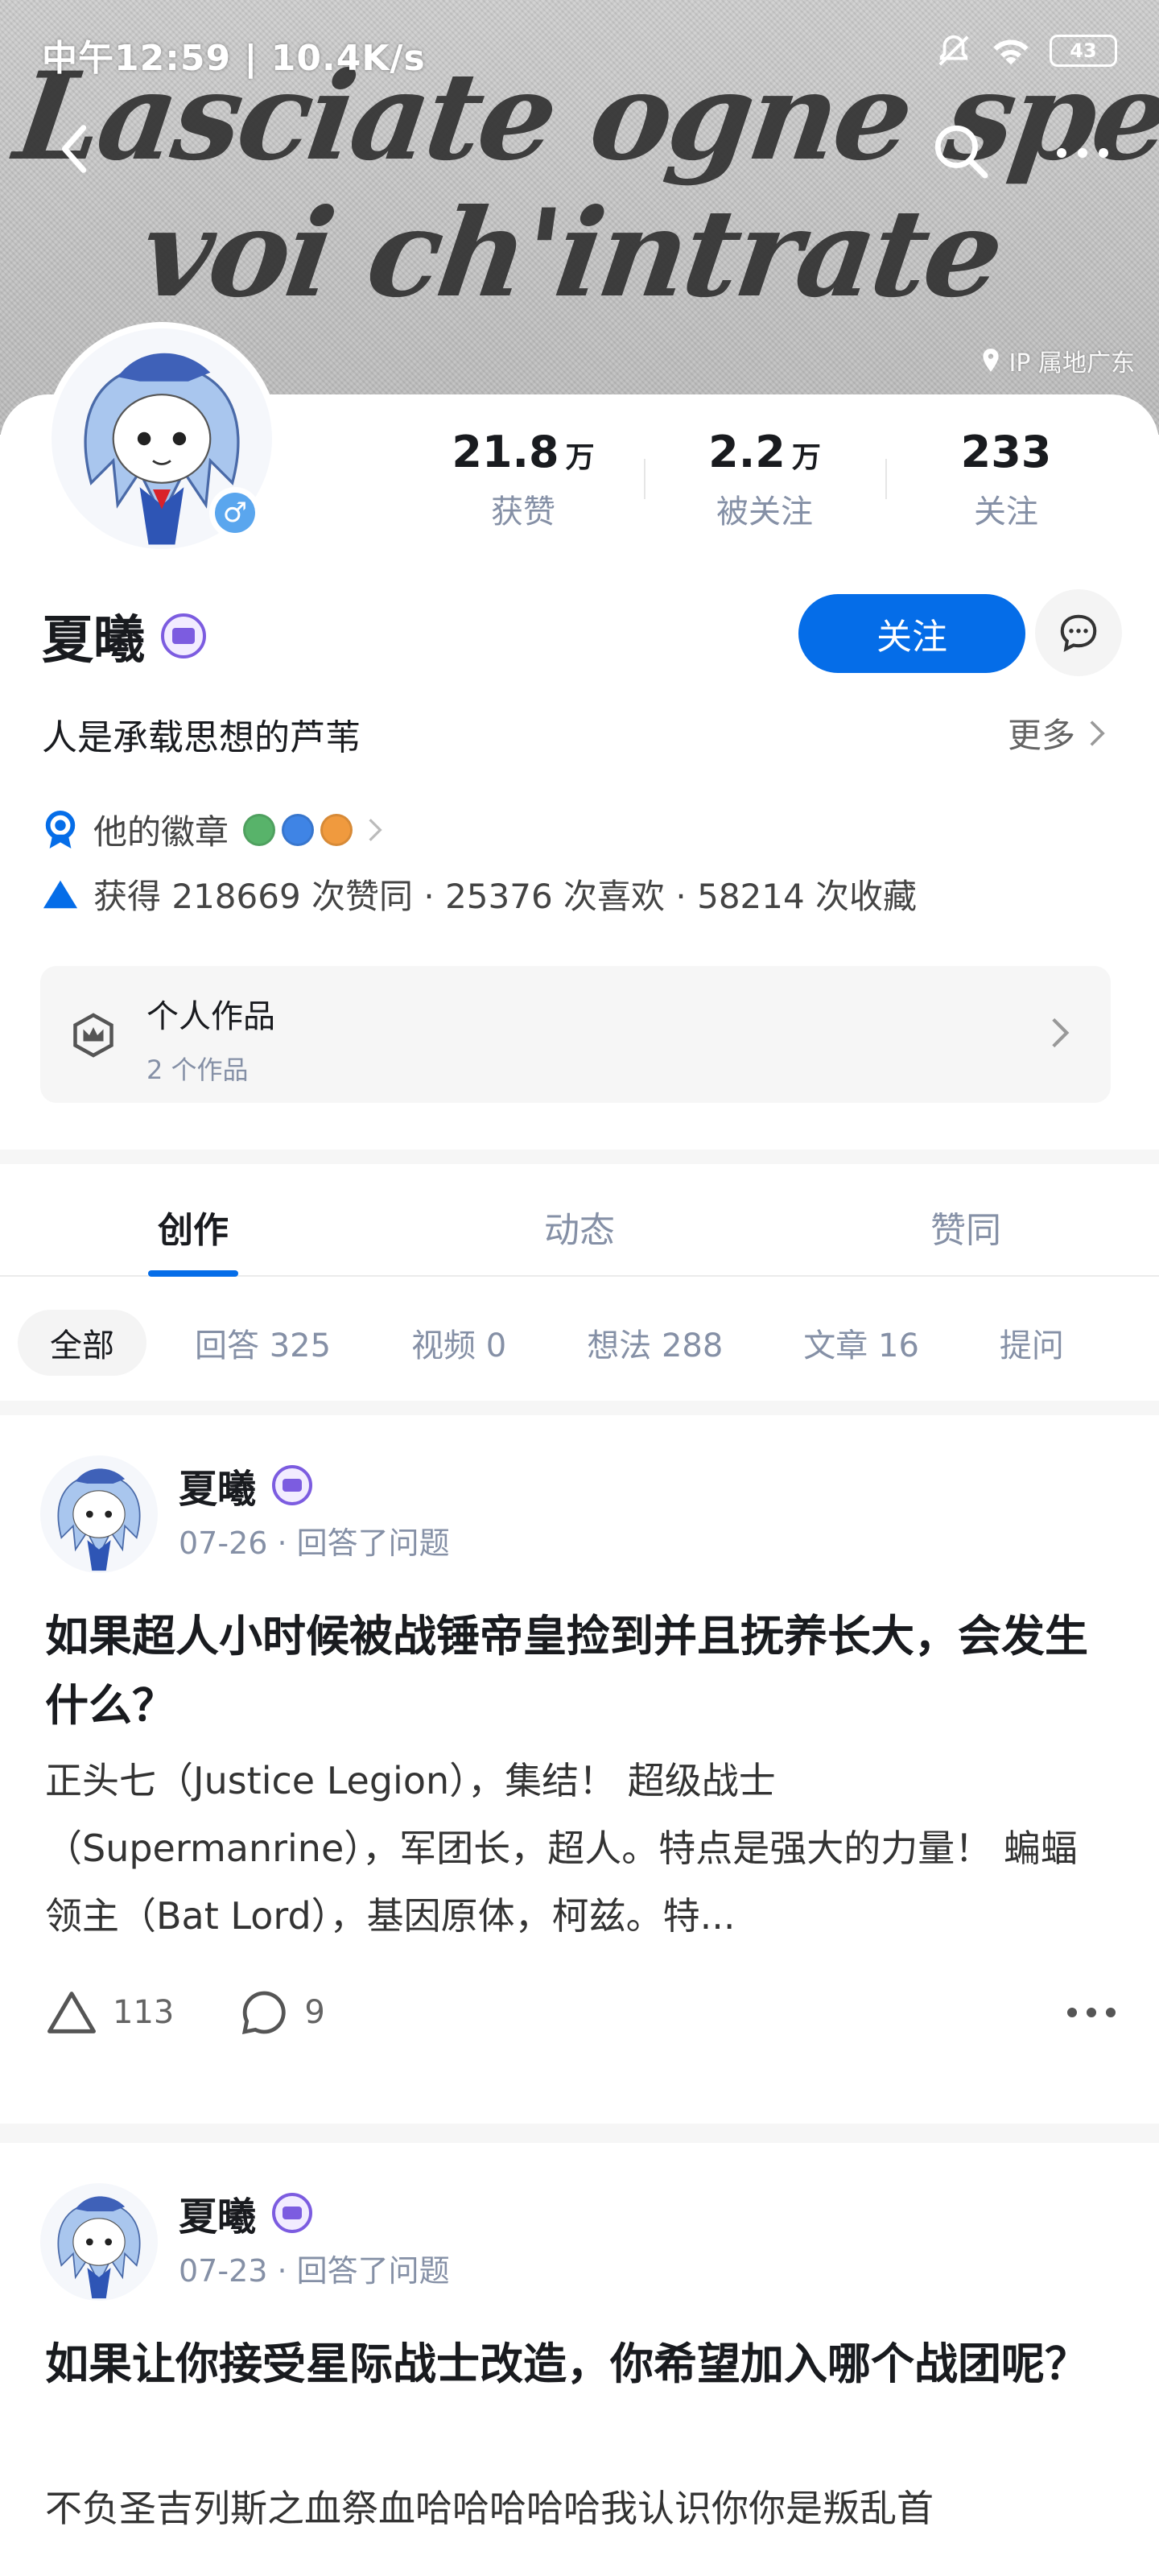 This screenshot has width=1159, height=2576. I want to click on follow-button: 关注, so click(911, 633).